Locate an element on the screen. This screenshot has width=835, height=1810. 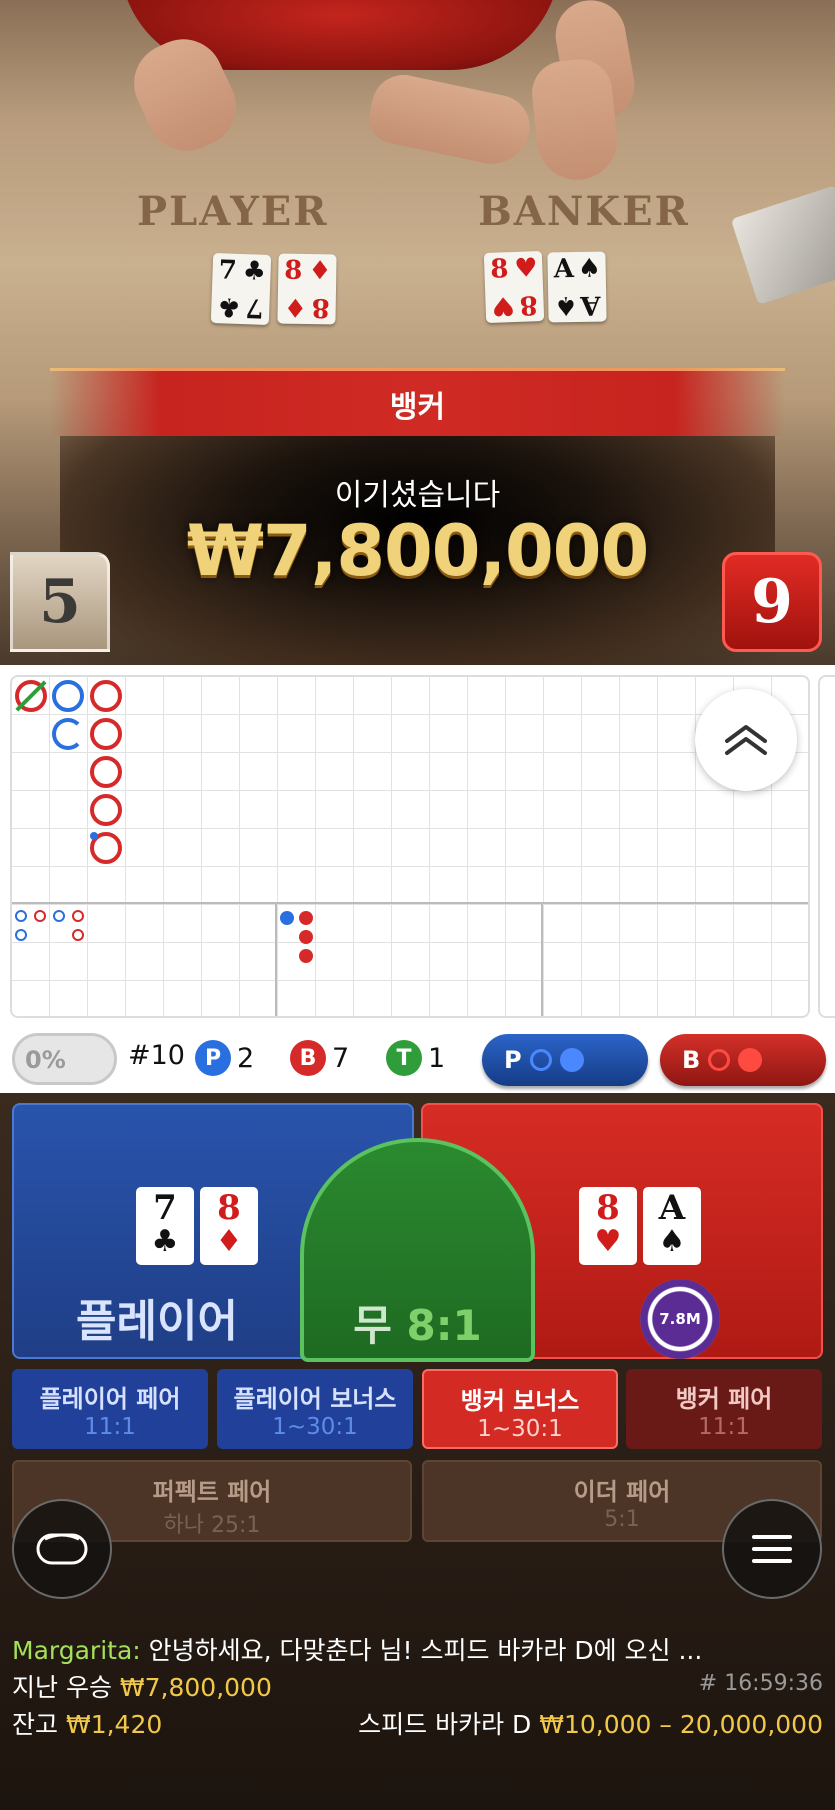
side-road-strip is located at coordinates (826, 846).